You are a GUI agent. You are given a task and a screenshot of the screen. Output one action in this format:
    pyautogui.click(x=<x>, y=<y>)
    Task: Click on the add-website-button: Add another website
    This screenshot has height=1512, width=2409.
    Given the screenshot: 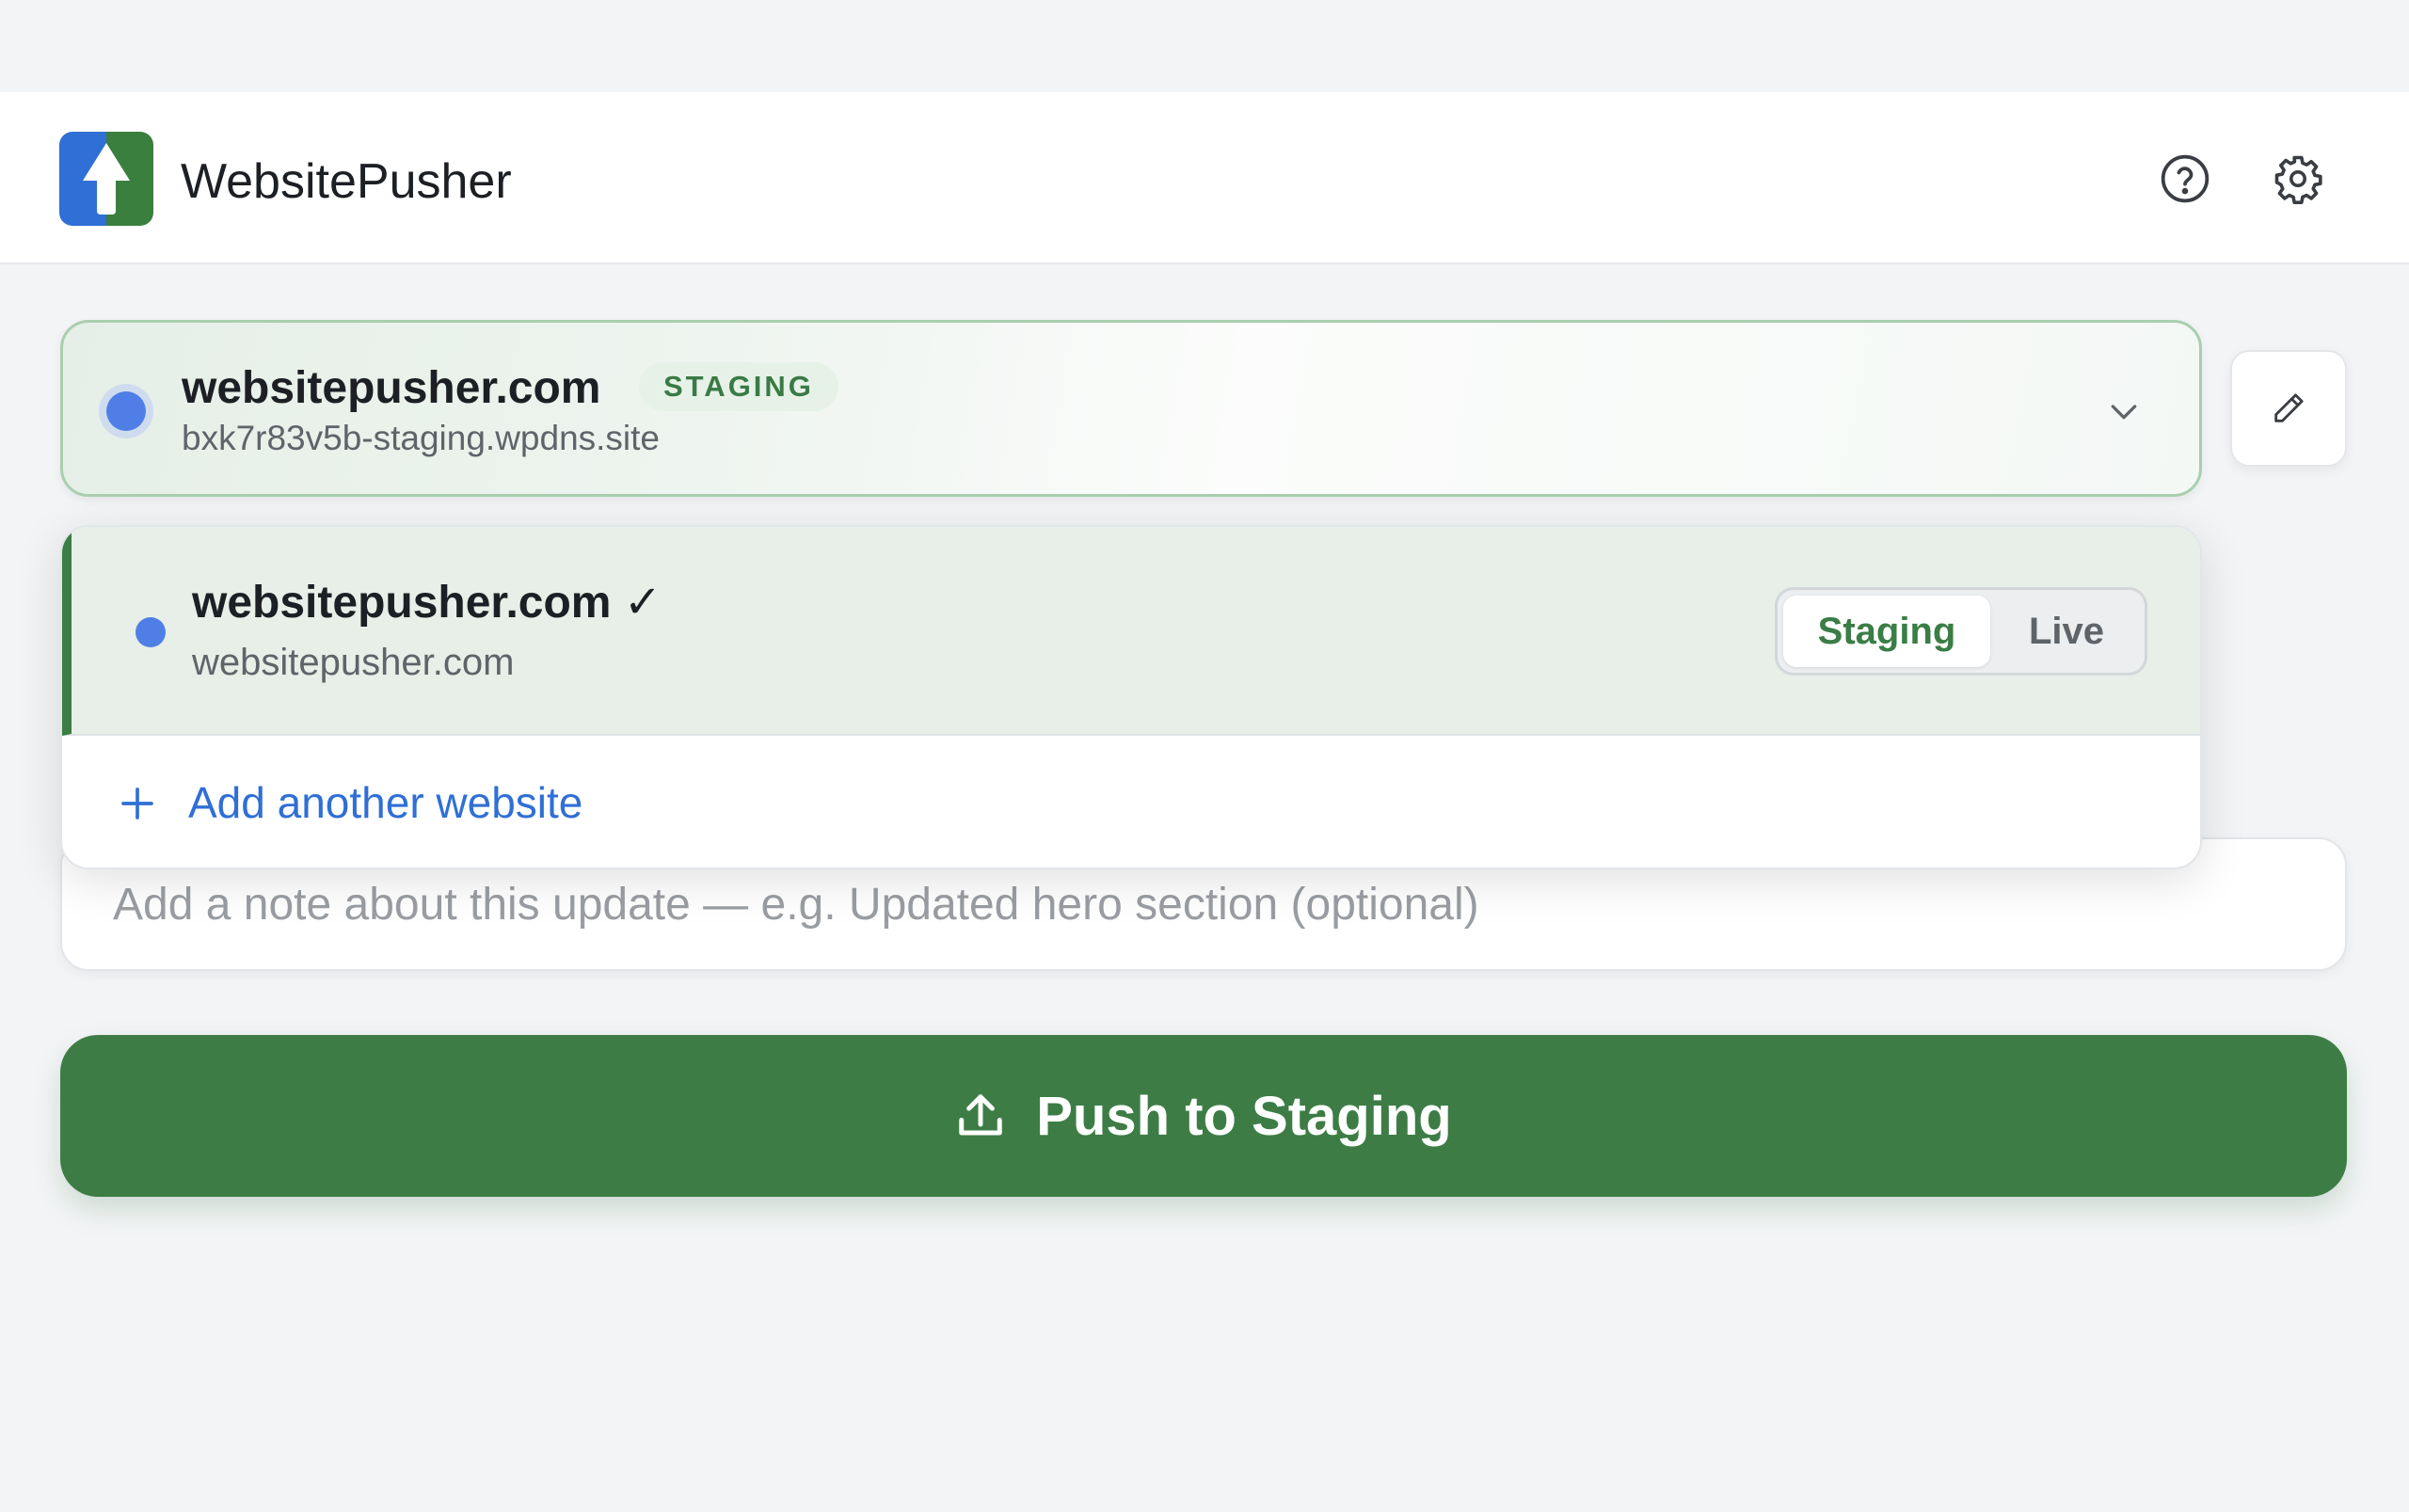 What is the action you would take?
    pyautogui.click(x=1131, y=802)
    